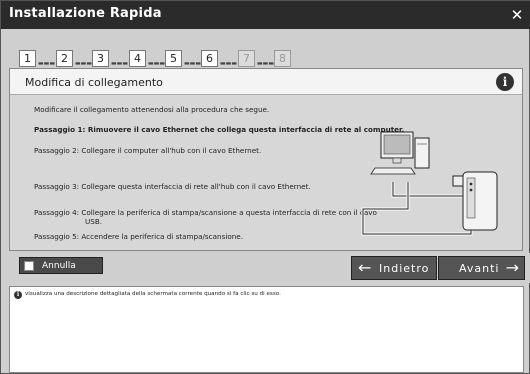 This screenshot has width=530, height=374. I want to click on network-diagram-illustration, so click(429, 183).